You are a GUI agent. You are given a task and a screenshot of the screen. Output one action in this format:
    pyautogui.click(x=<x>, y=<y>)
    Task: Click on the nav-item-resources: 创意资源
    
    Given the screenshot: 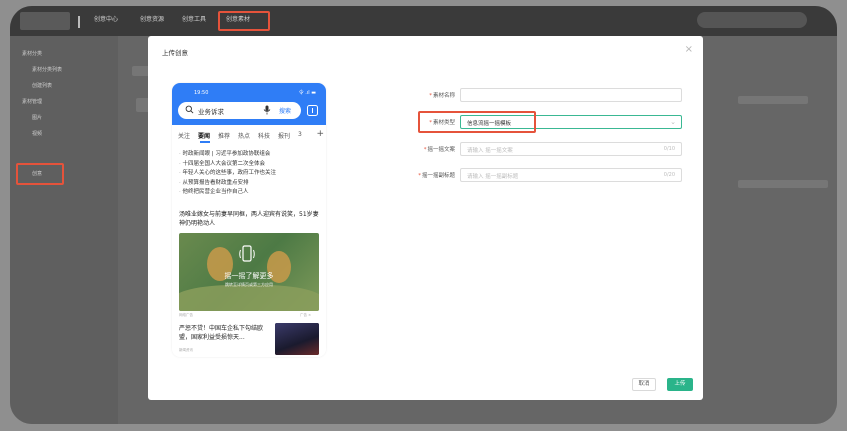 What is the action you would take?
    pyautogui.click(x=152, y=18)
    